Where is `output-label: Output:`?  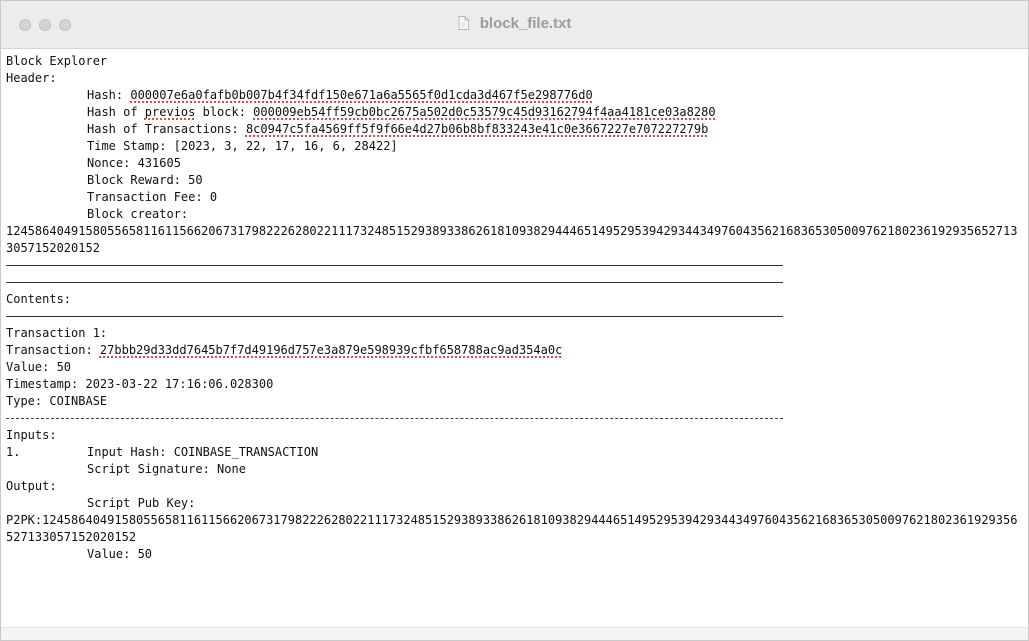 output-label: Output: is located at coordinates (31, 486).